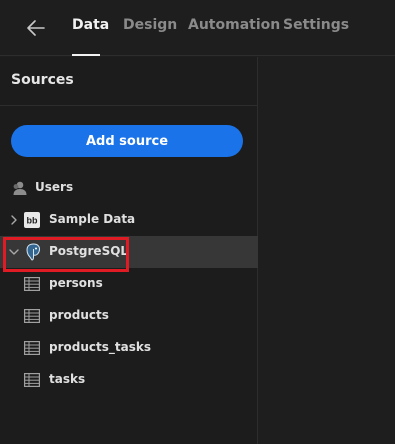 The image size is (395, 444). I want to click on back-arrow-icon, so click(36, 28).